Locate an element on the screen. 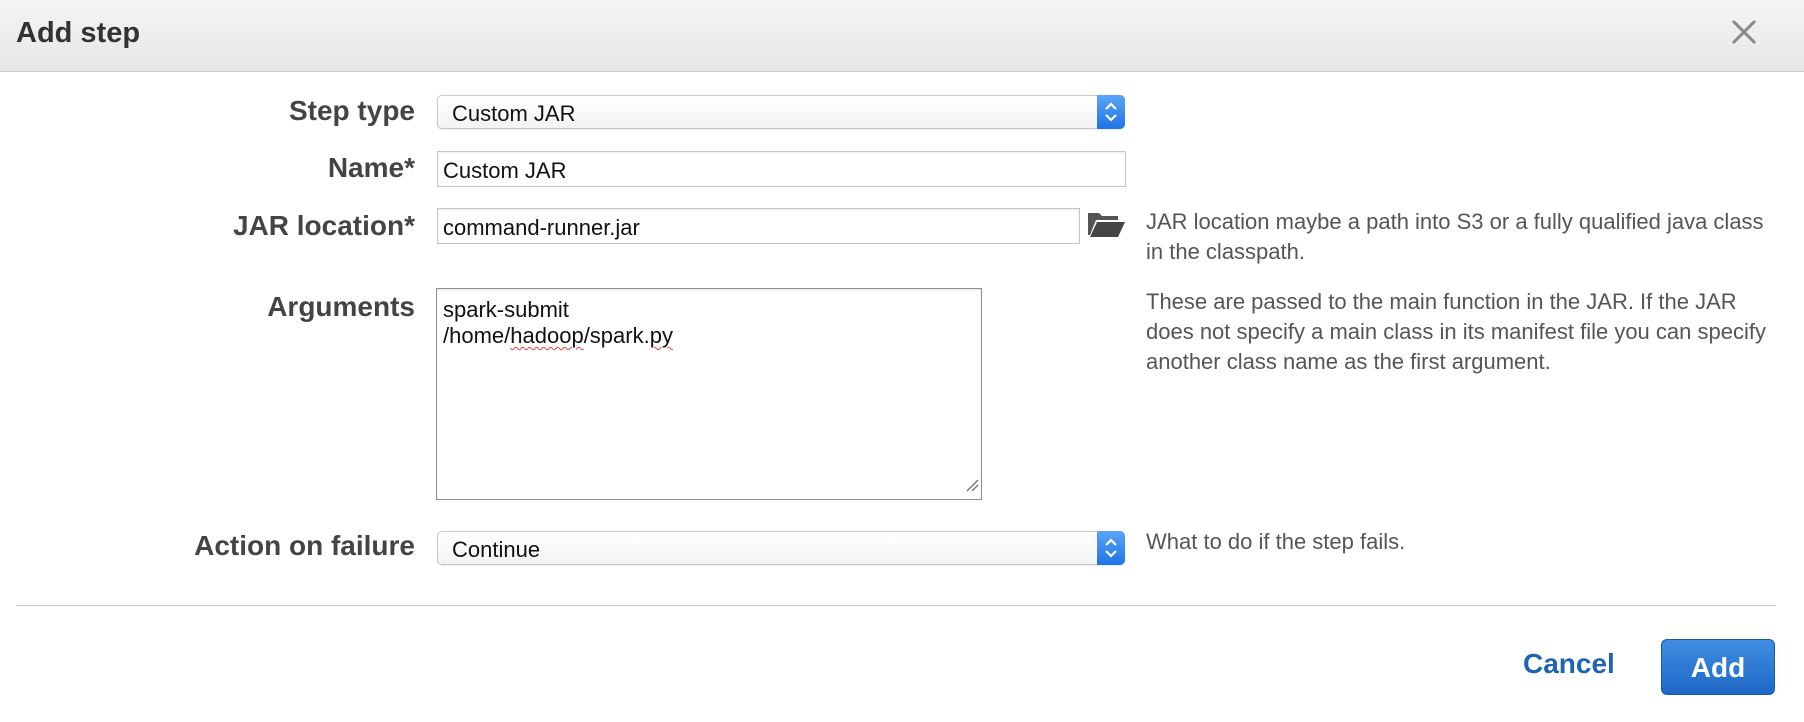  arguments-label: Arguments is located at coordinates (341, 306).